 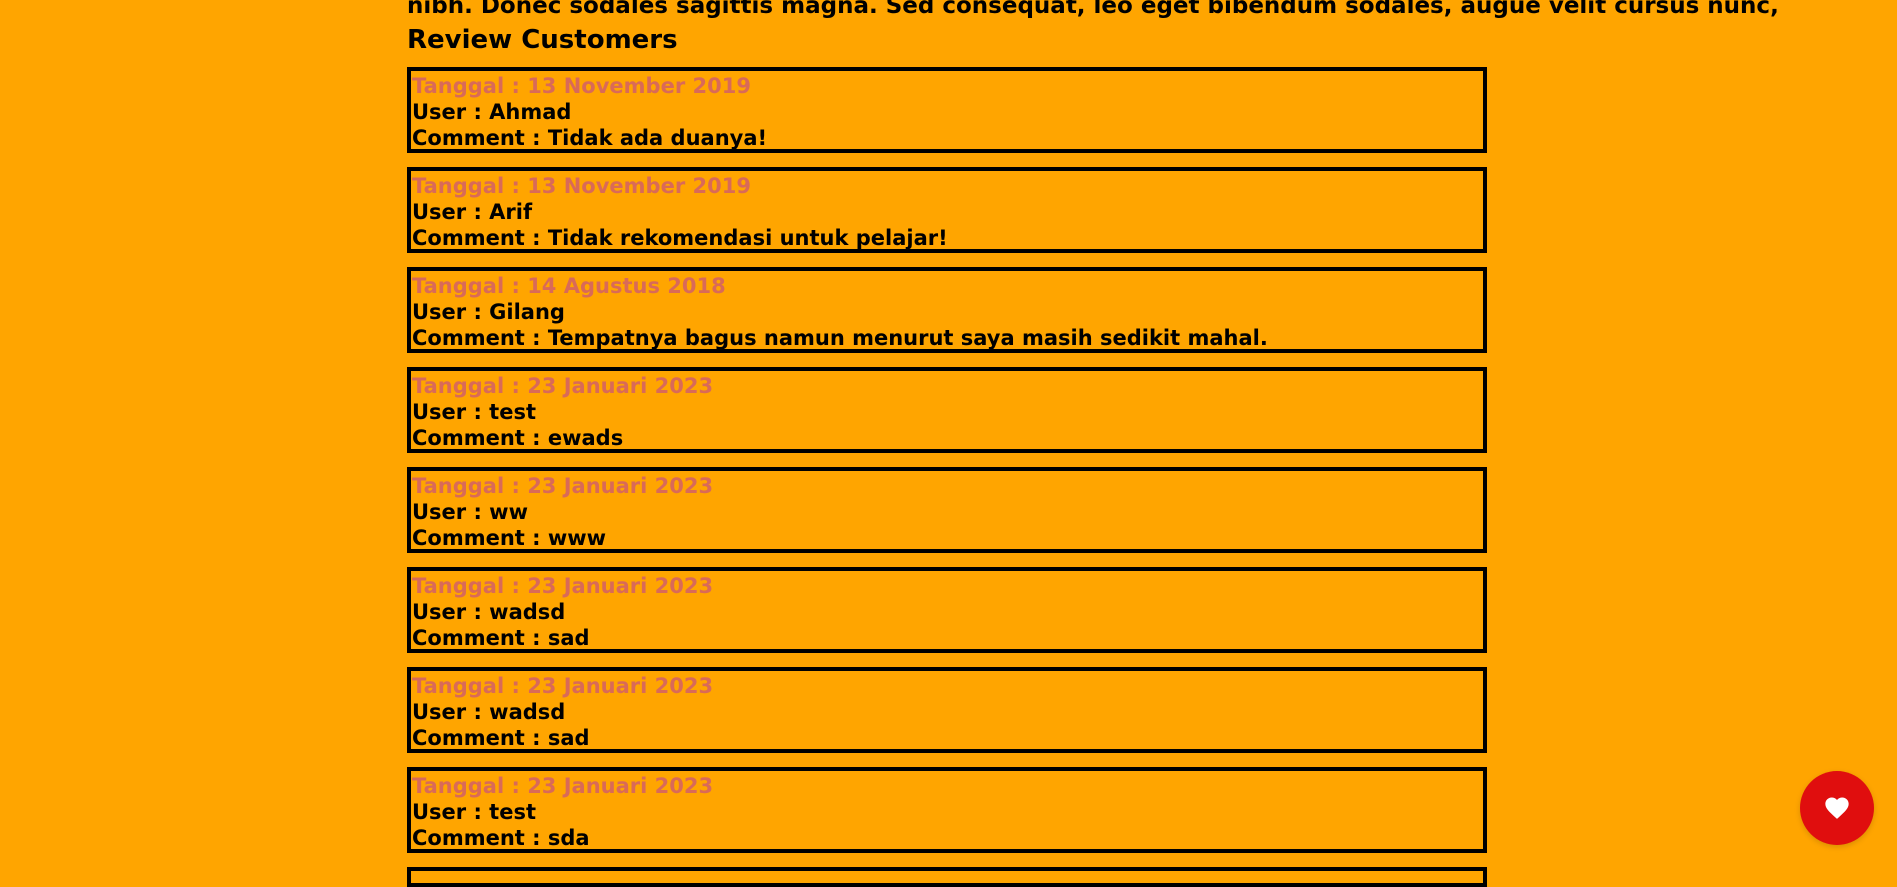 I want to click on review-user: User : Ahmad, so click(x=492, y=112).